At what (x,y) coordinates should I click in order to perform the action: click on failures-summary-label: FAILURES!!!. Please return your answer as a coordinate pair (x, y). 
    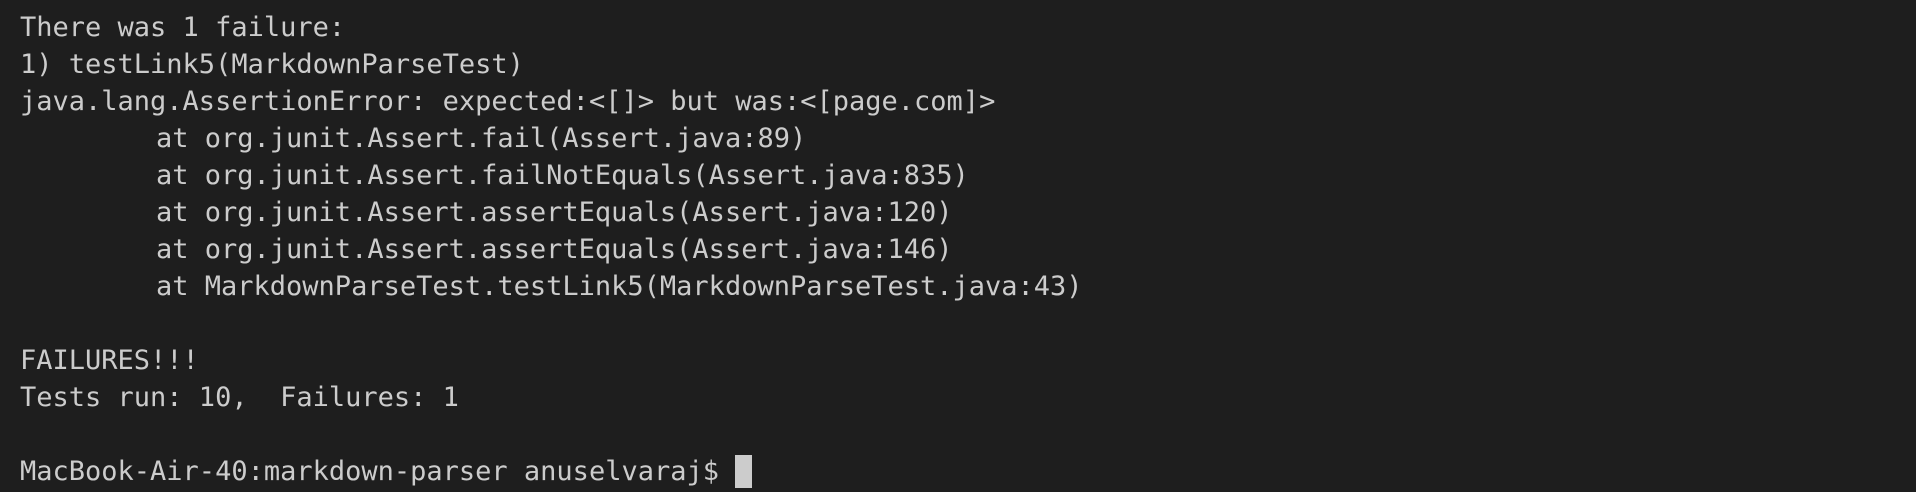
    Looking at the image, I should click on (109, 360).